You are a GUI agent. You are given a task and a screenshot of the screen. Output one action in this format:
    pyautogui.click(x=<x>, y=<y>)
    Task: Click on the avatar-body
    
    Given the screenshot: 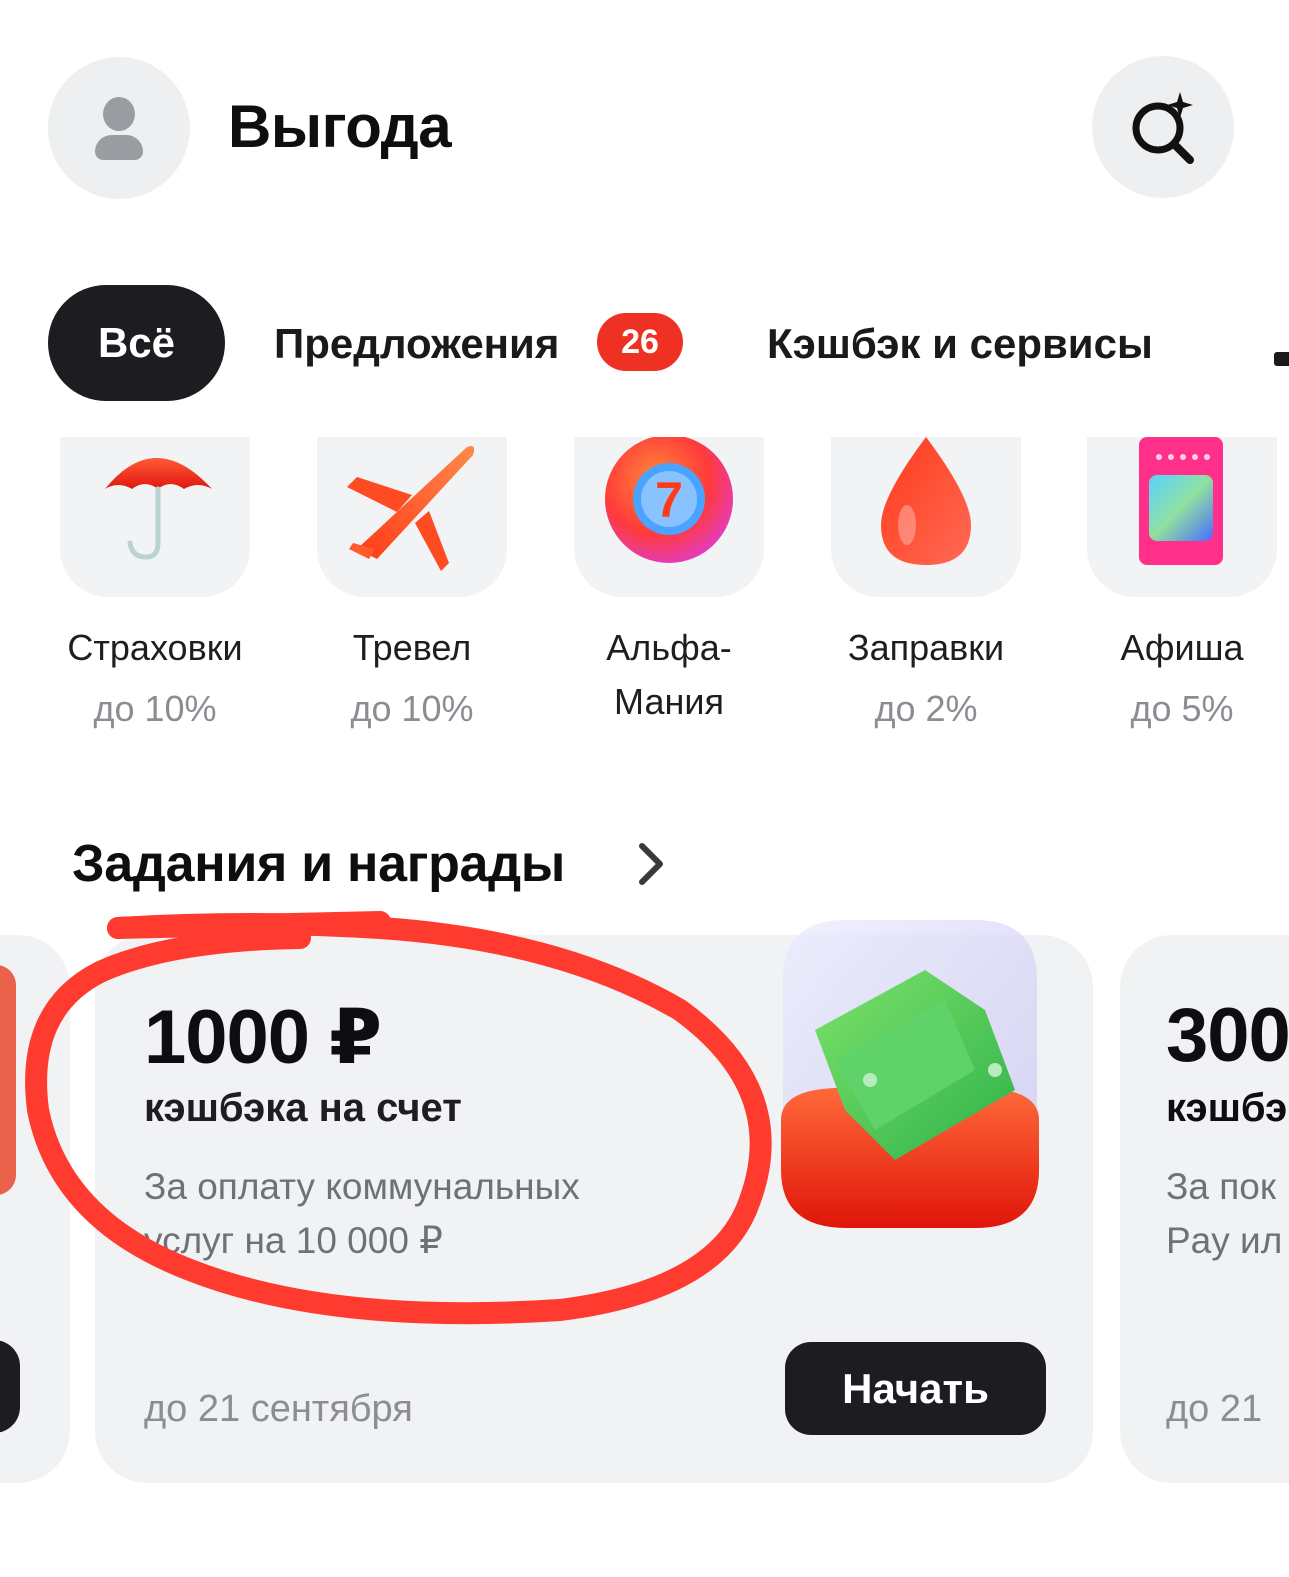 What is the action you would take?
    pyautogui.click(x=119, y=147)
    